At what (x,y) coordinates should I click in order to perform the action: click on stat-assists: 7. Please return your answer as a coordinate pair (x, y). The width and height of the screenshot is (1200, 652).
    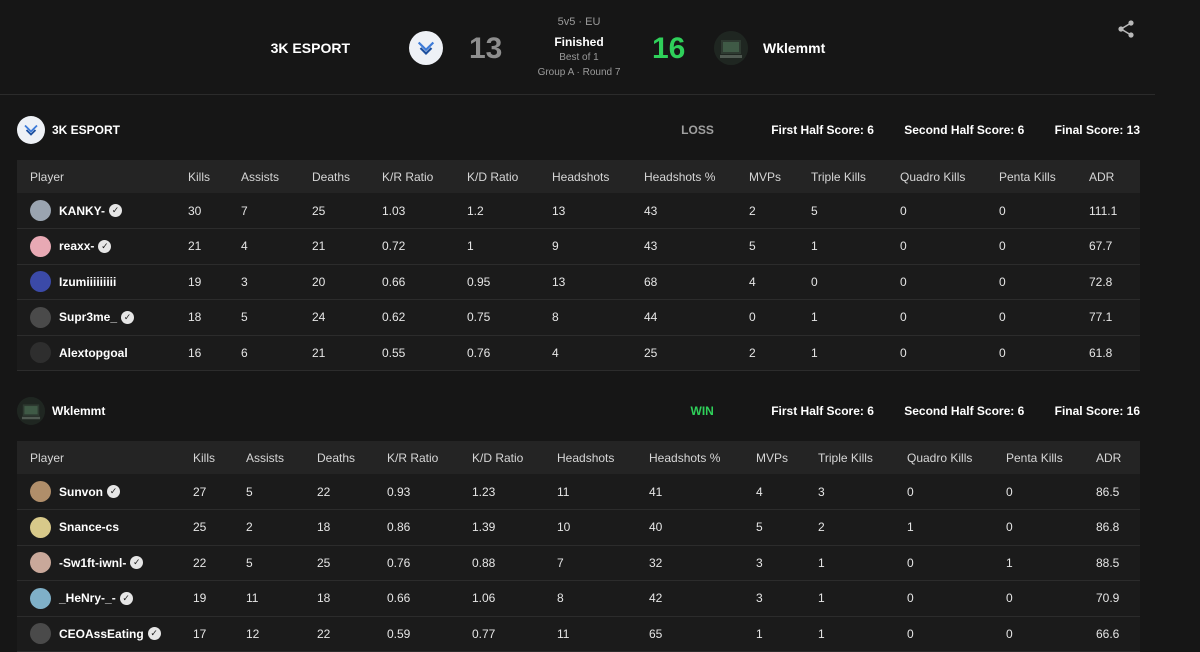
    Looking at the image, I should click on (263, 211).